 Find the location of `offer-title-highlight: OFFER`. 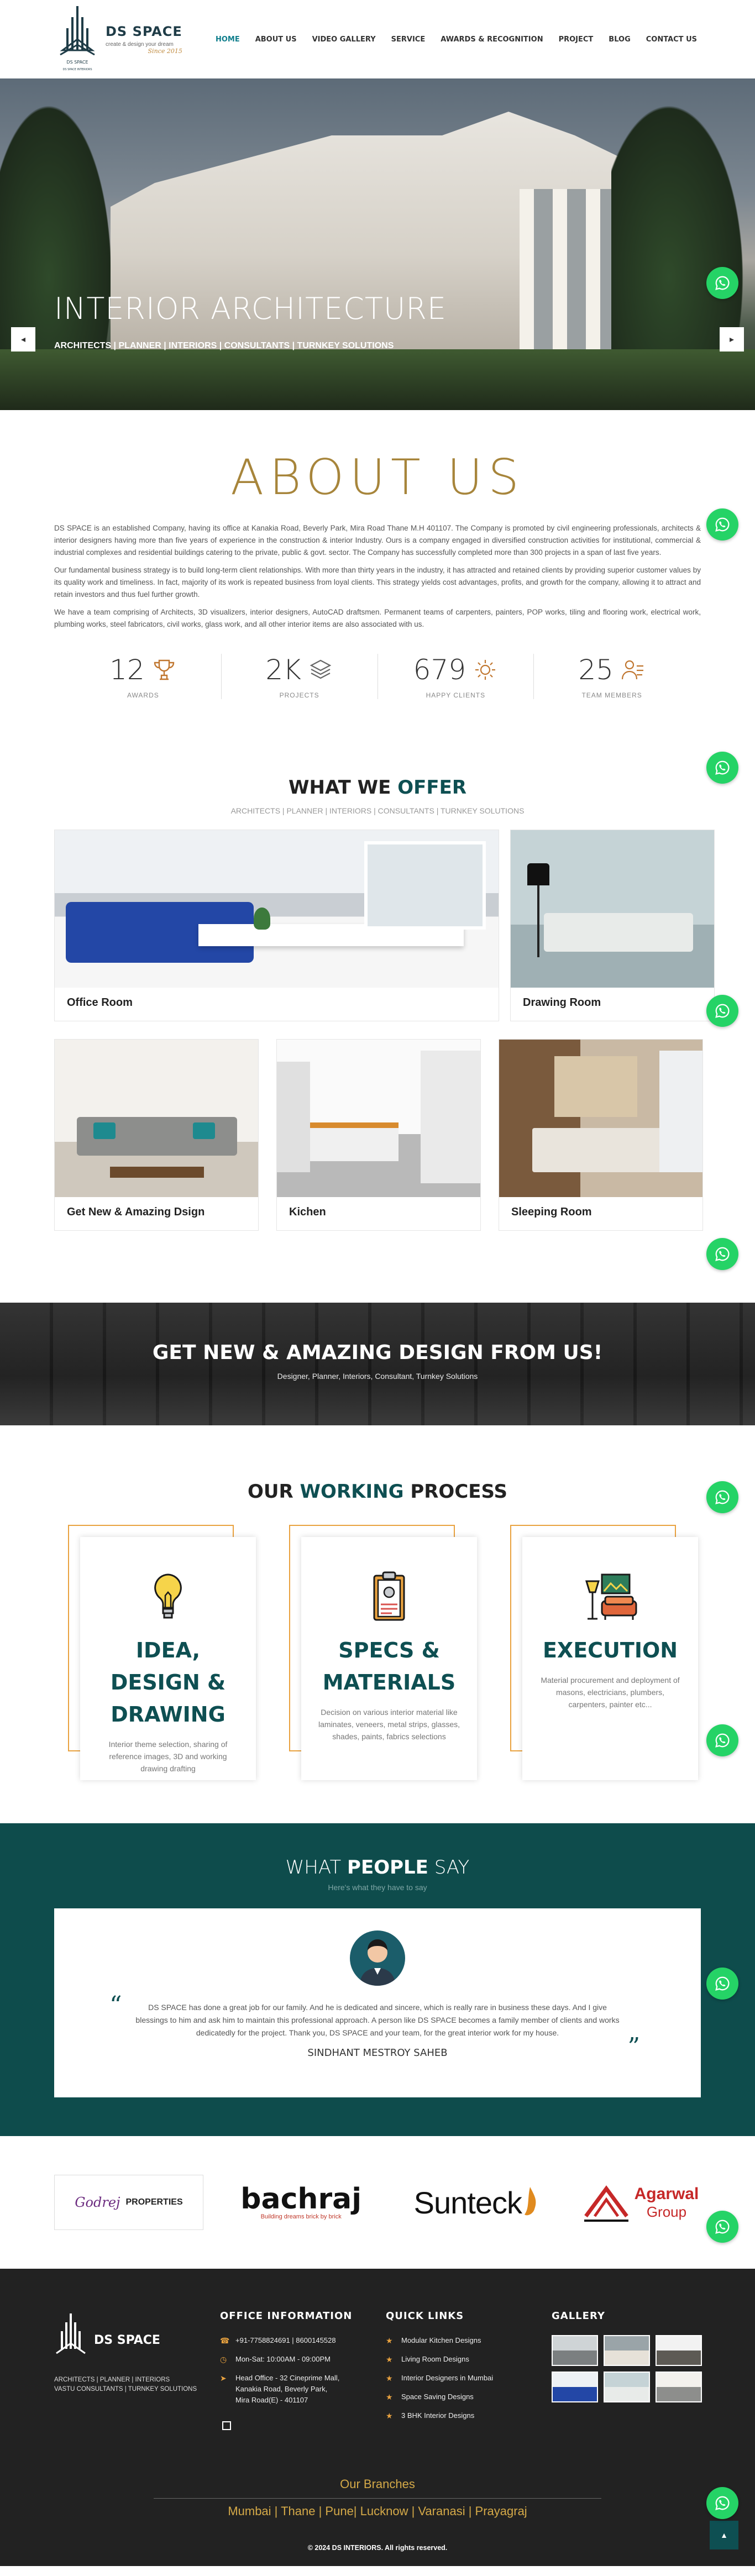

offer-title-highlight: OFFER is located at coordinates (431, 788).